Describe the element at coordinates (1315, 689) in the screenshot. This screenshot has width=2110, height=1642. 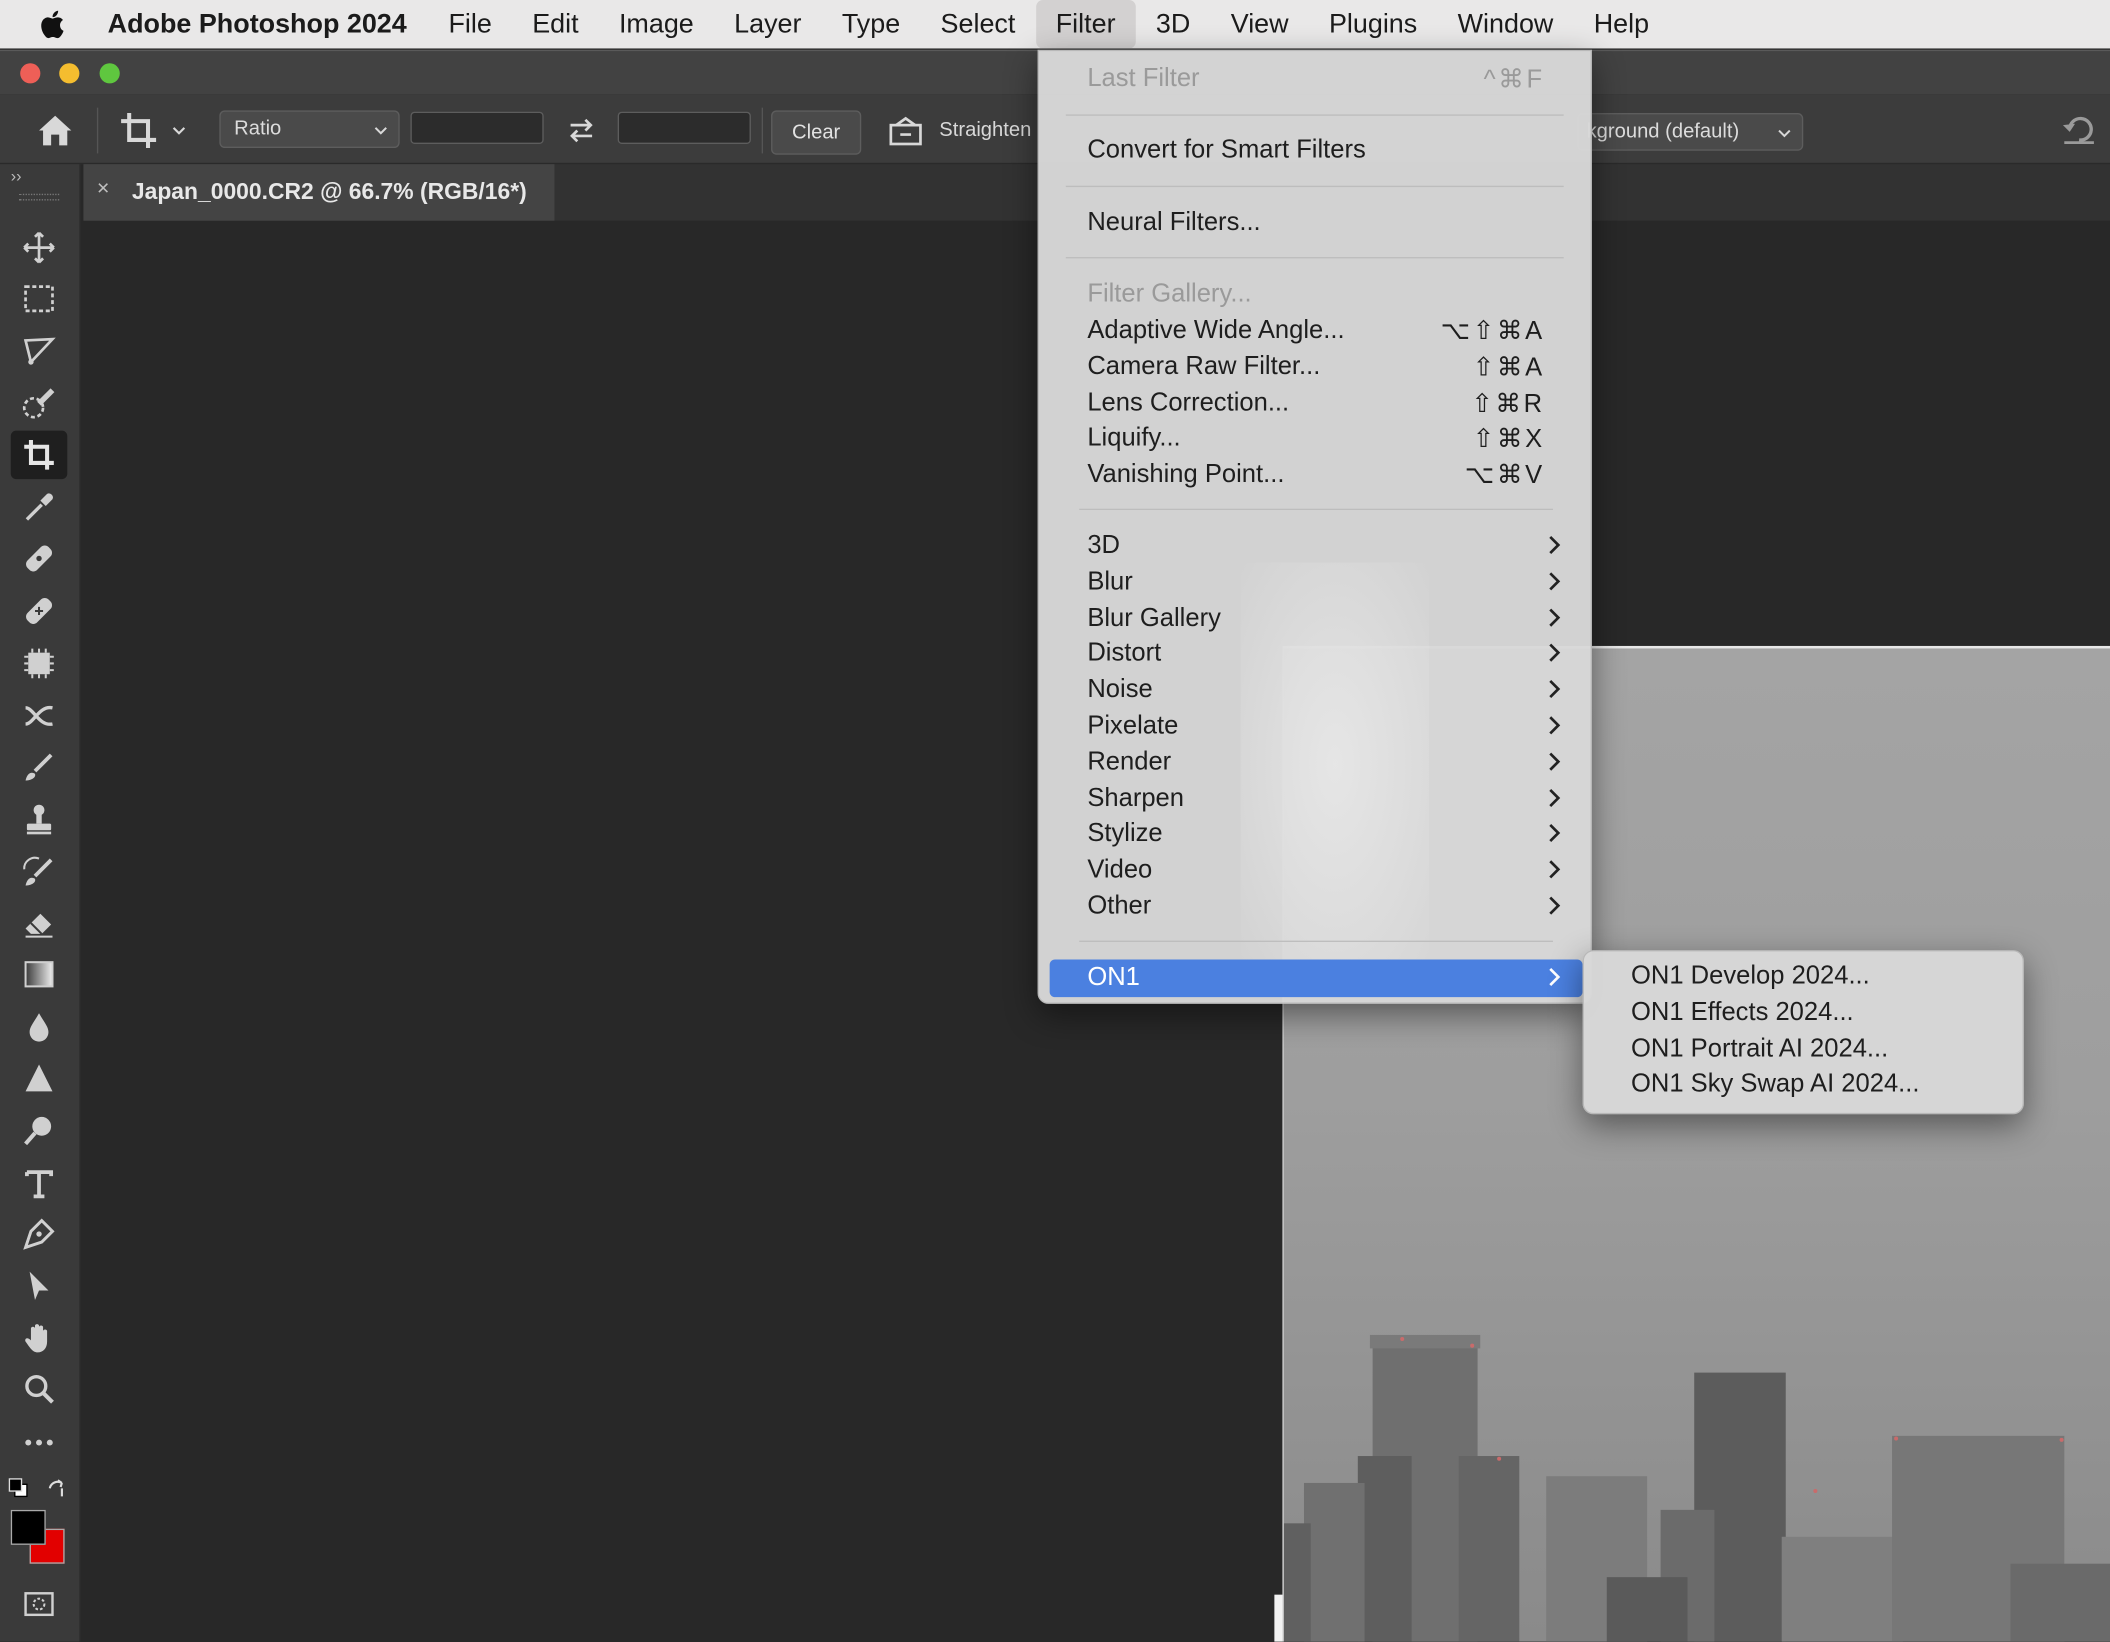
I see `menu-item-noise: Noise` at that location.